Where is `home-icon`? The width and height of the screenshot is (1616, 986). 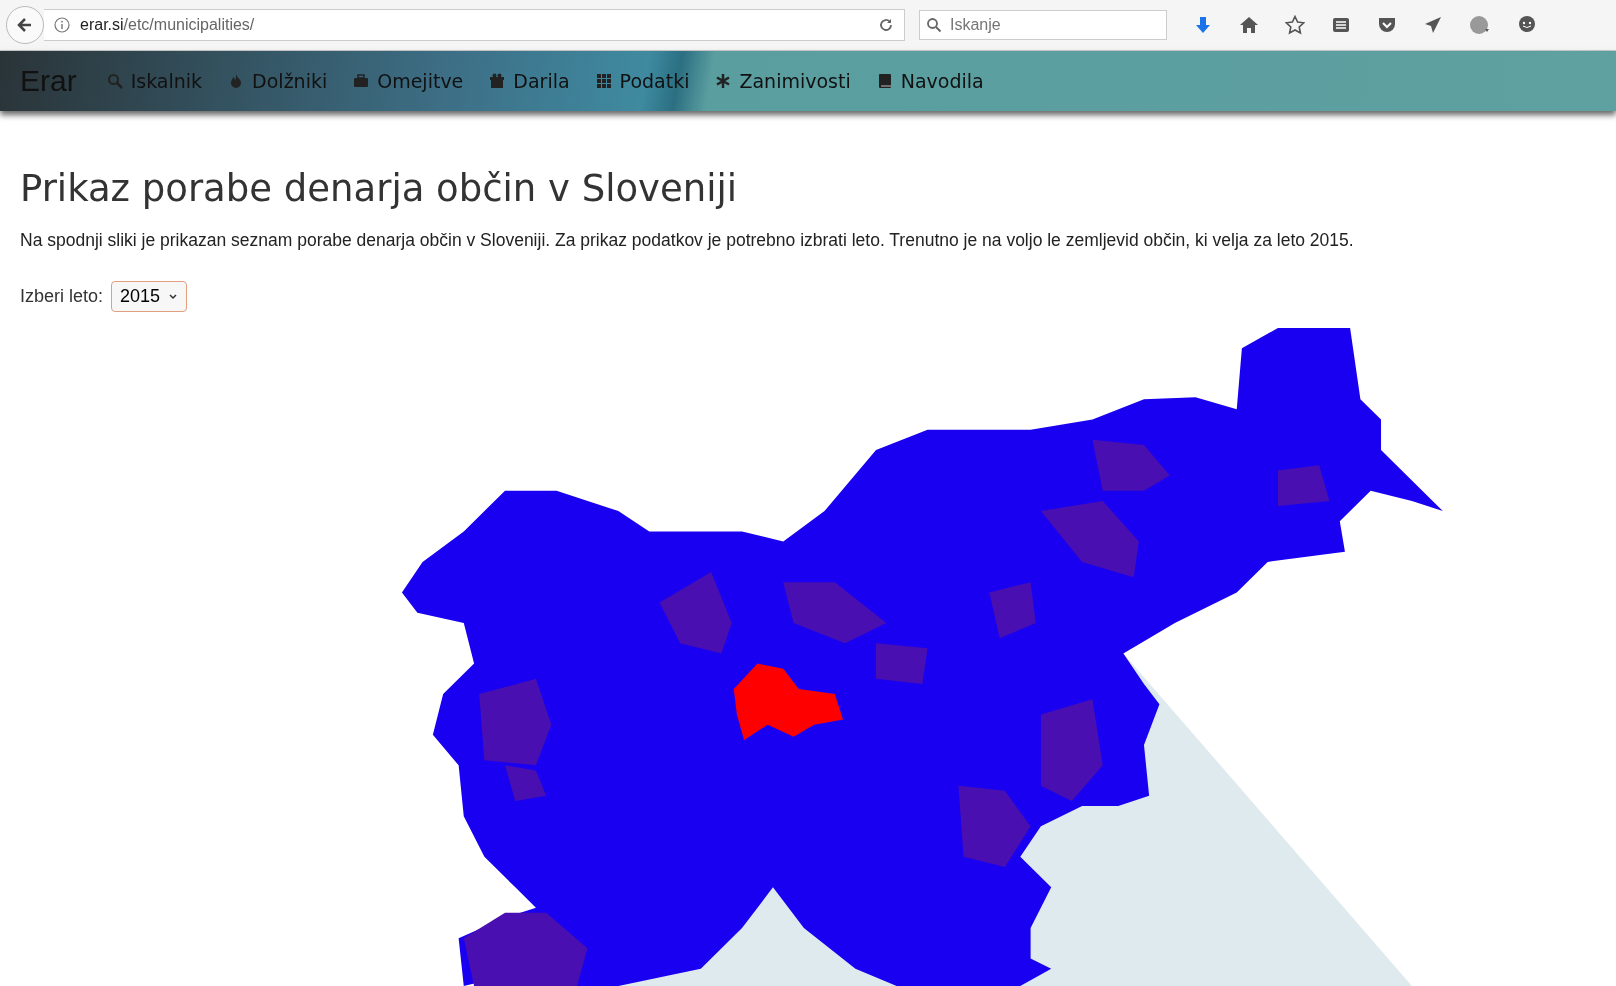
home-icon is located at coordinates (1249, 25).